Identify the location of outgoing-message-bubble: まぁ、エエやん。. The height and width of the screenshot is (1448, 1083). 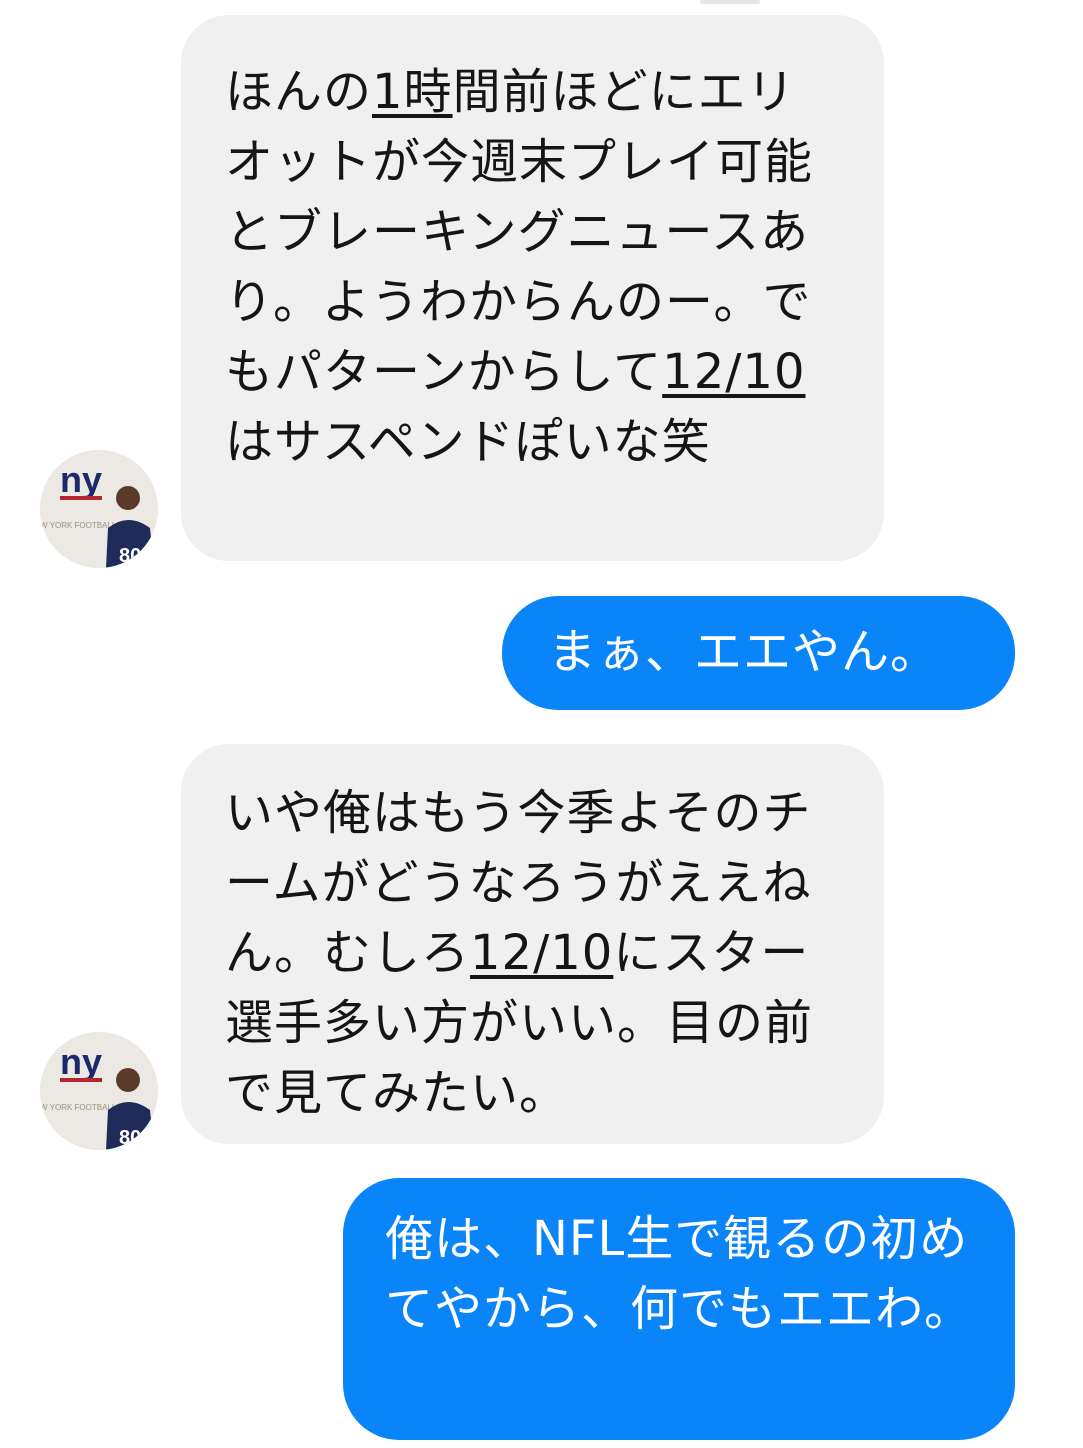
(758, 653).